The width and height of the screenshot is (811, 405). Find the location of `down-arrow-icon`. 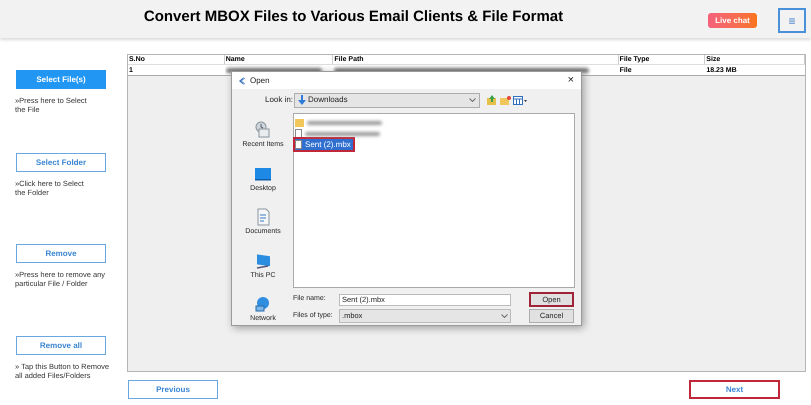

down-arrow-icon is located at coordinates (302, 100).